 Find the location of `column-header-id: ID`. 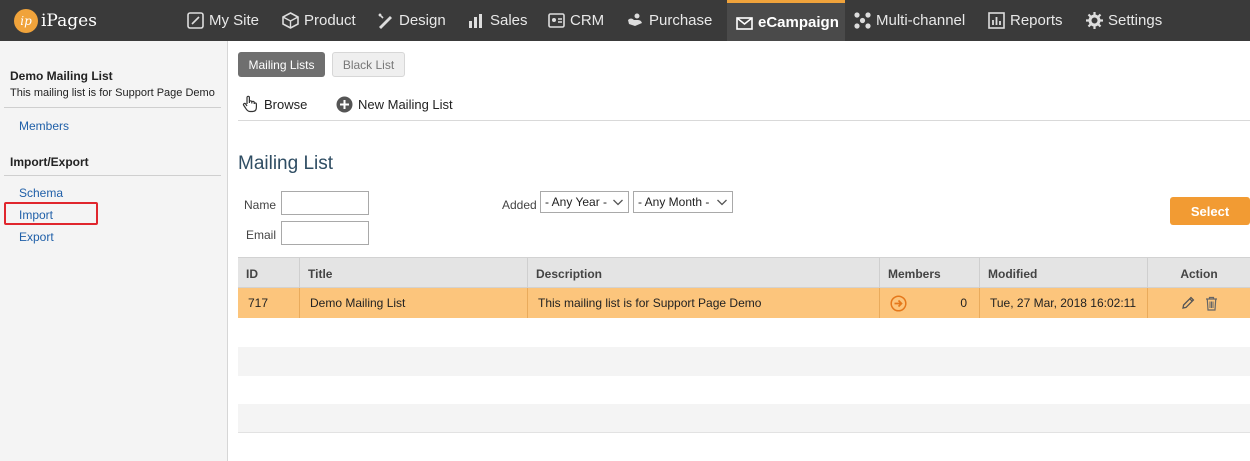

column-header-id: ID is located at coordinates (268, 273).